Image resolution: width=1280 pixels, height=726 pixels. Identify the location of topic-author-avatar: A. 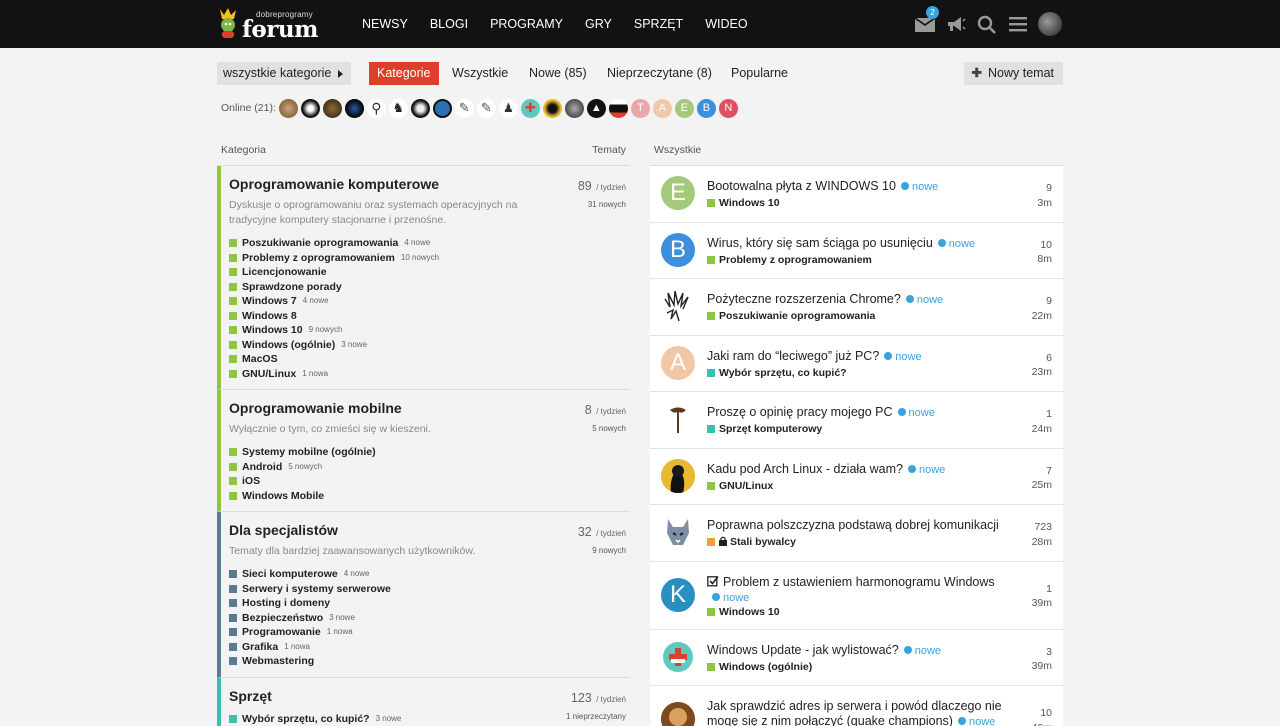
(678, 362).